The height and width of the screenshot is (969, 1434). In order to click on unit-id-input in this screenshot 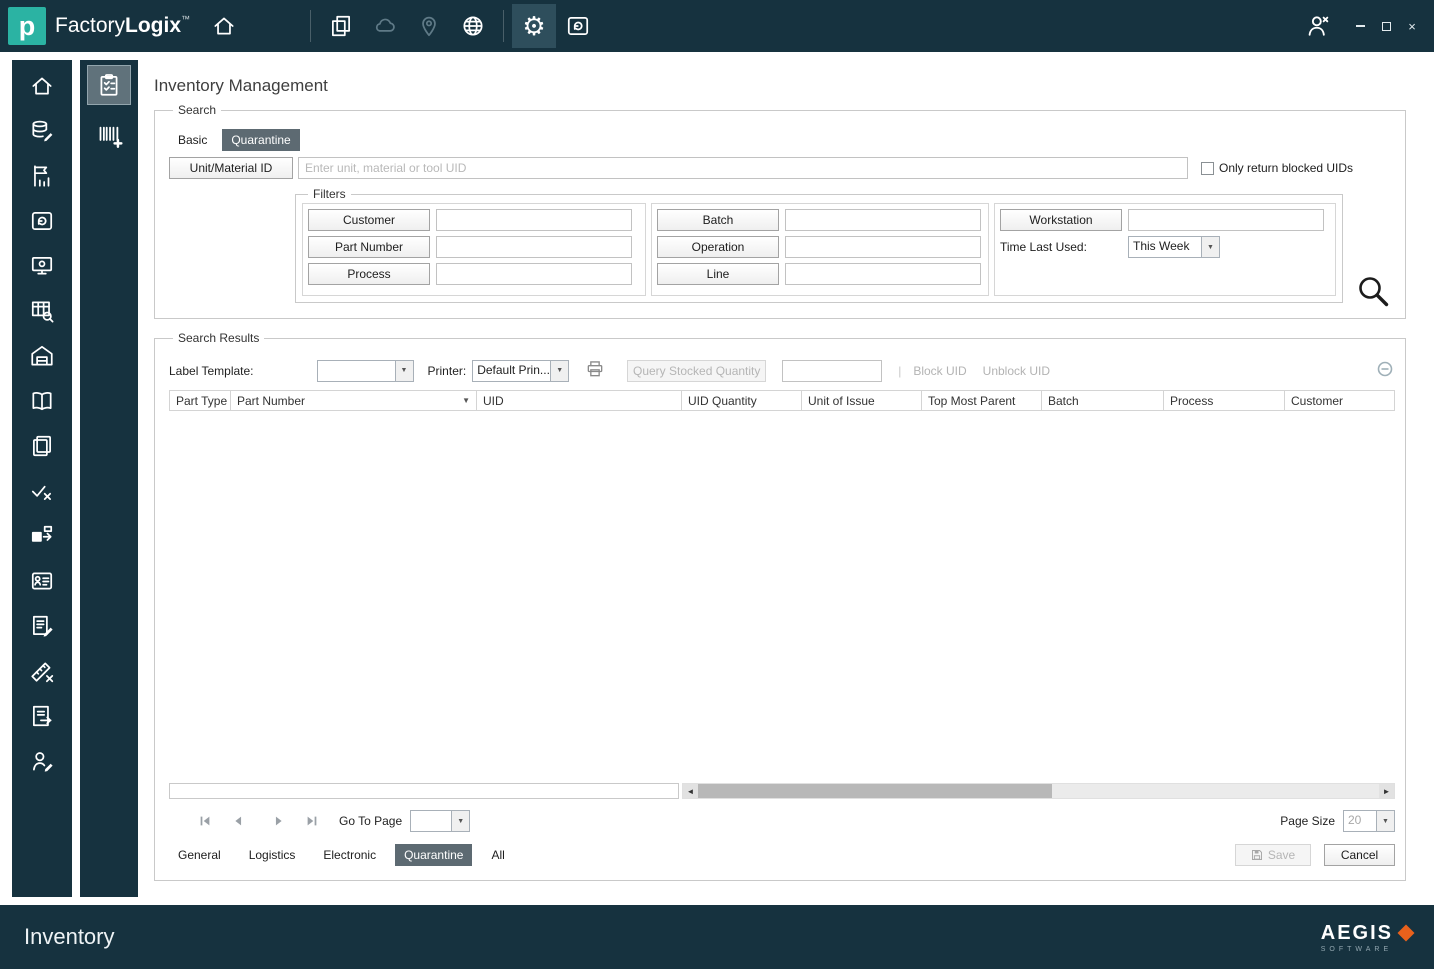, I will do `click(743, 168)`.